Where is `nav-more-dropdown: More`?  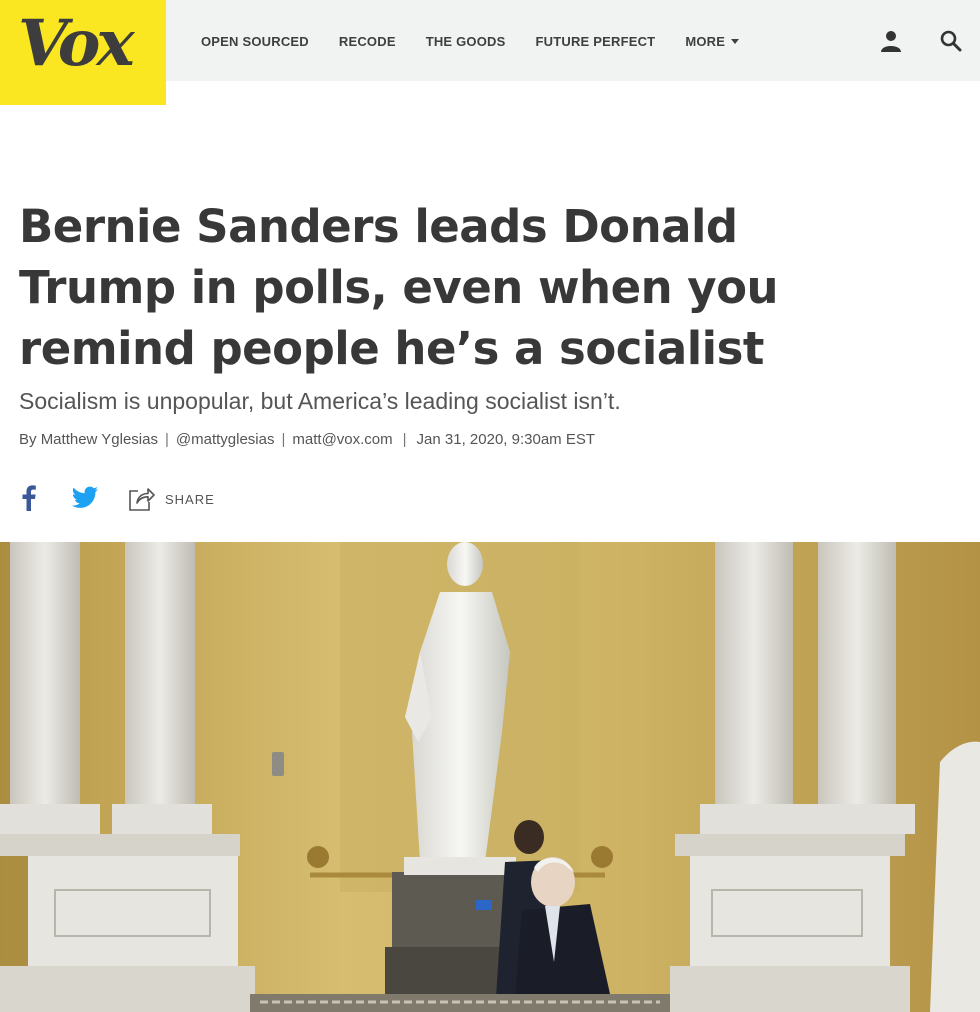
nav-more-dropdown: More is located at coordinates (712, 41).